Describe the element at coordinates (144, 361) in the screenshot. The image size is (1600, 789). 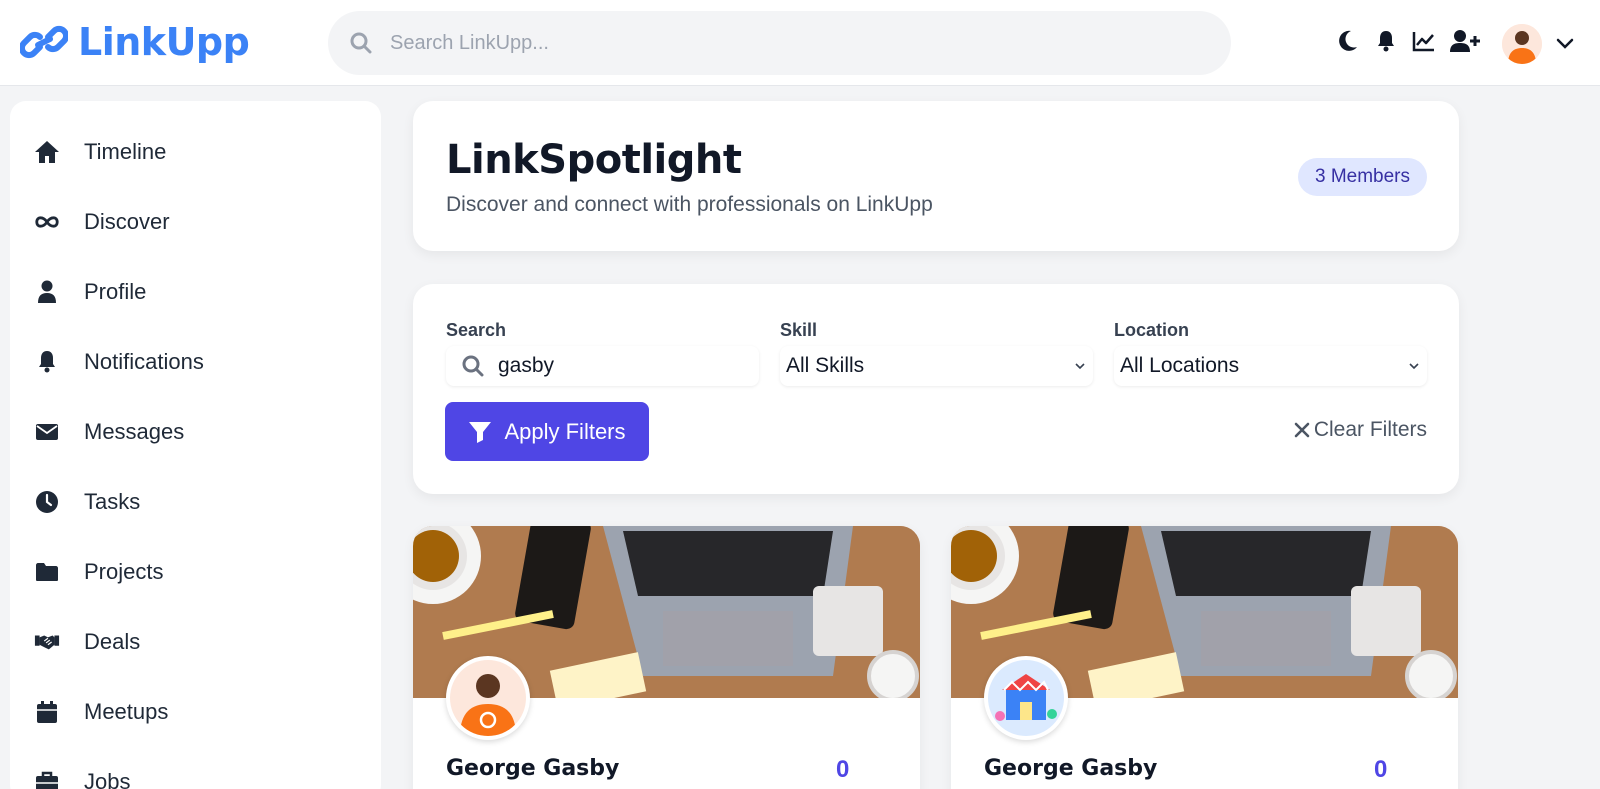
I see `sidebar-item-label: Notifications` at that location.